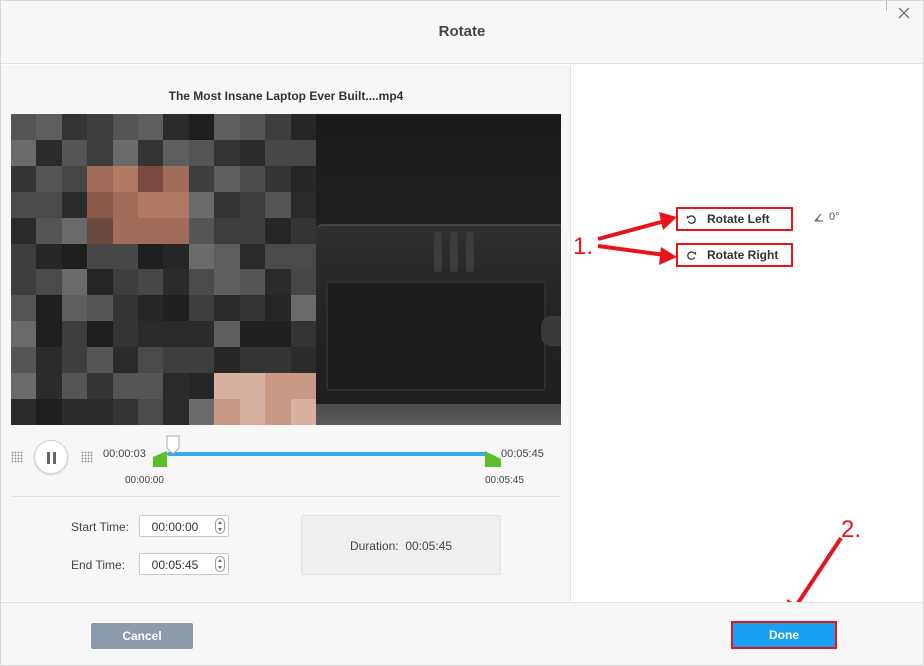 Image resolution: width=924 pixels, height=666 pixels. I want to click on device-panel, so click(436, 336).